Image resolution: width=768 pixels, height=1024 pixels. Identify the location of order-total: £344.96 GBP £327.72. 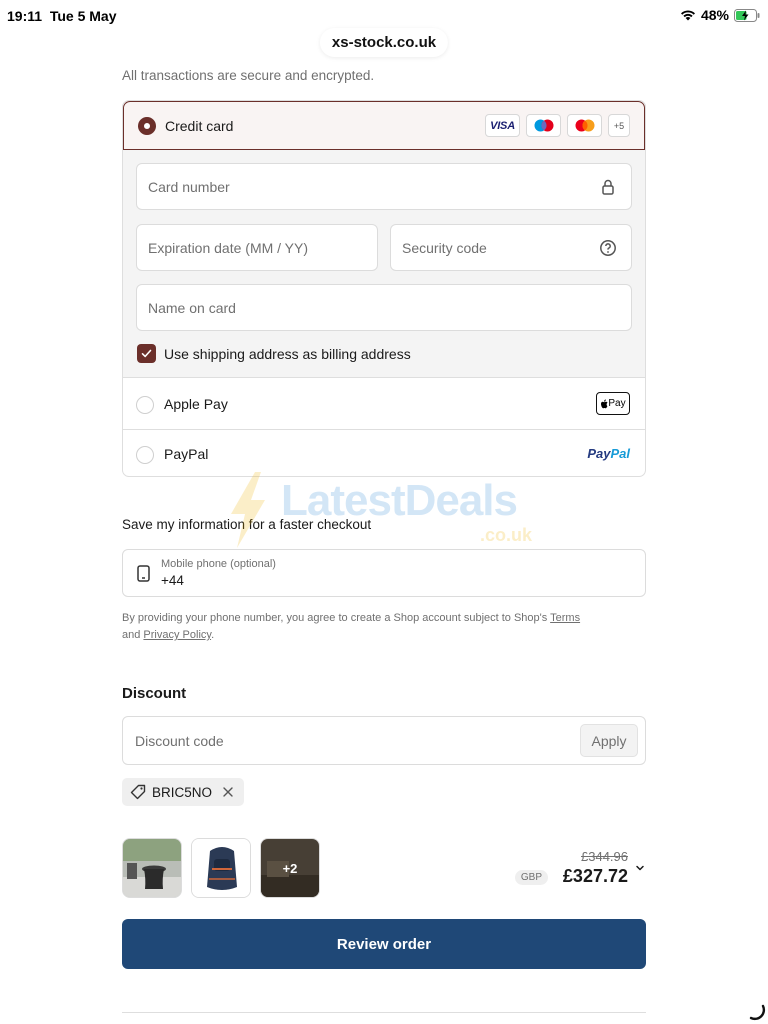
(546, 873).